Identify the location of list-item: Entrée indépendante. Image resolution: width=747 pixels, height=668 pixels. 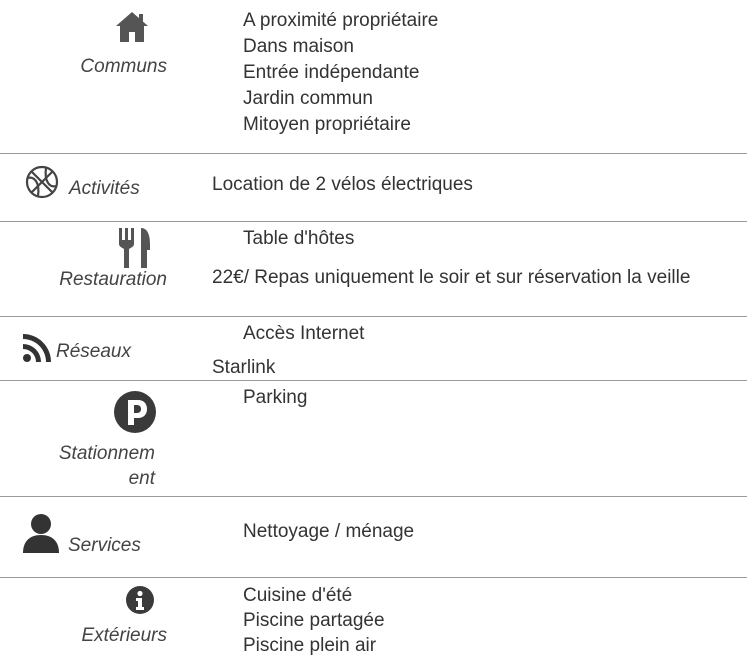
(331, 72).